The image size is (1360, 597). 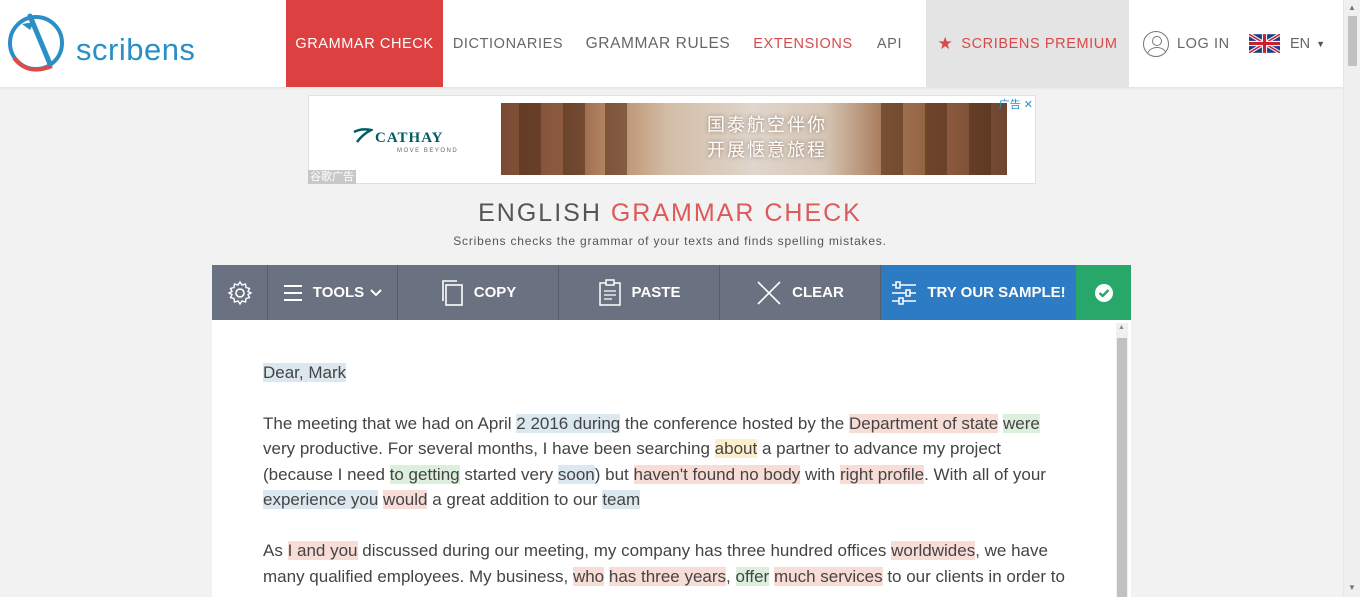 What do you see at coordinates (390, 423) in the screenshot?
I see `text-segment: The meeting that we had on April` at bounding box center [390, 423].